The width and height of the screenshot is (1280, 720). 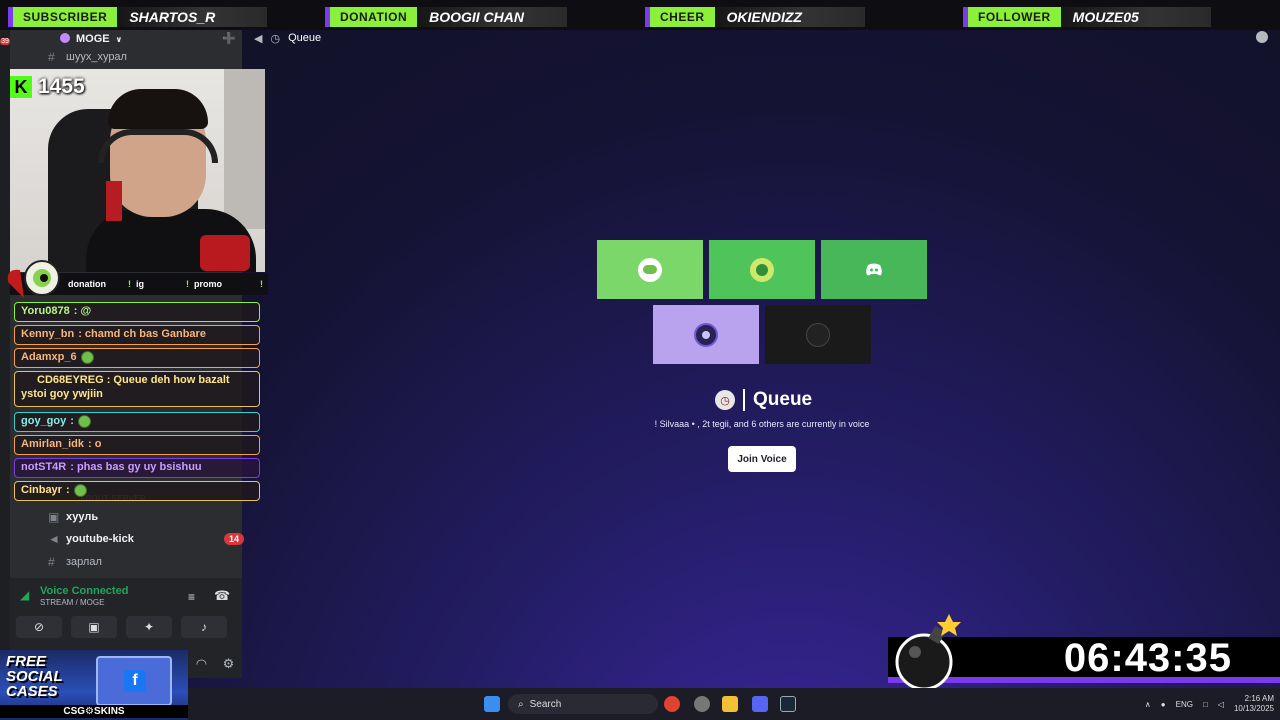 I want to click on discord-taskbar-icon, so click(x=760, y=704).